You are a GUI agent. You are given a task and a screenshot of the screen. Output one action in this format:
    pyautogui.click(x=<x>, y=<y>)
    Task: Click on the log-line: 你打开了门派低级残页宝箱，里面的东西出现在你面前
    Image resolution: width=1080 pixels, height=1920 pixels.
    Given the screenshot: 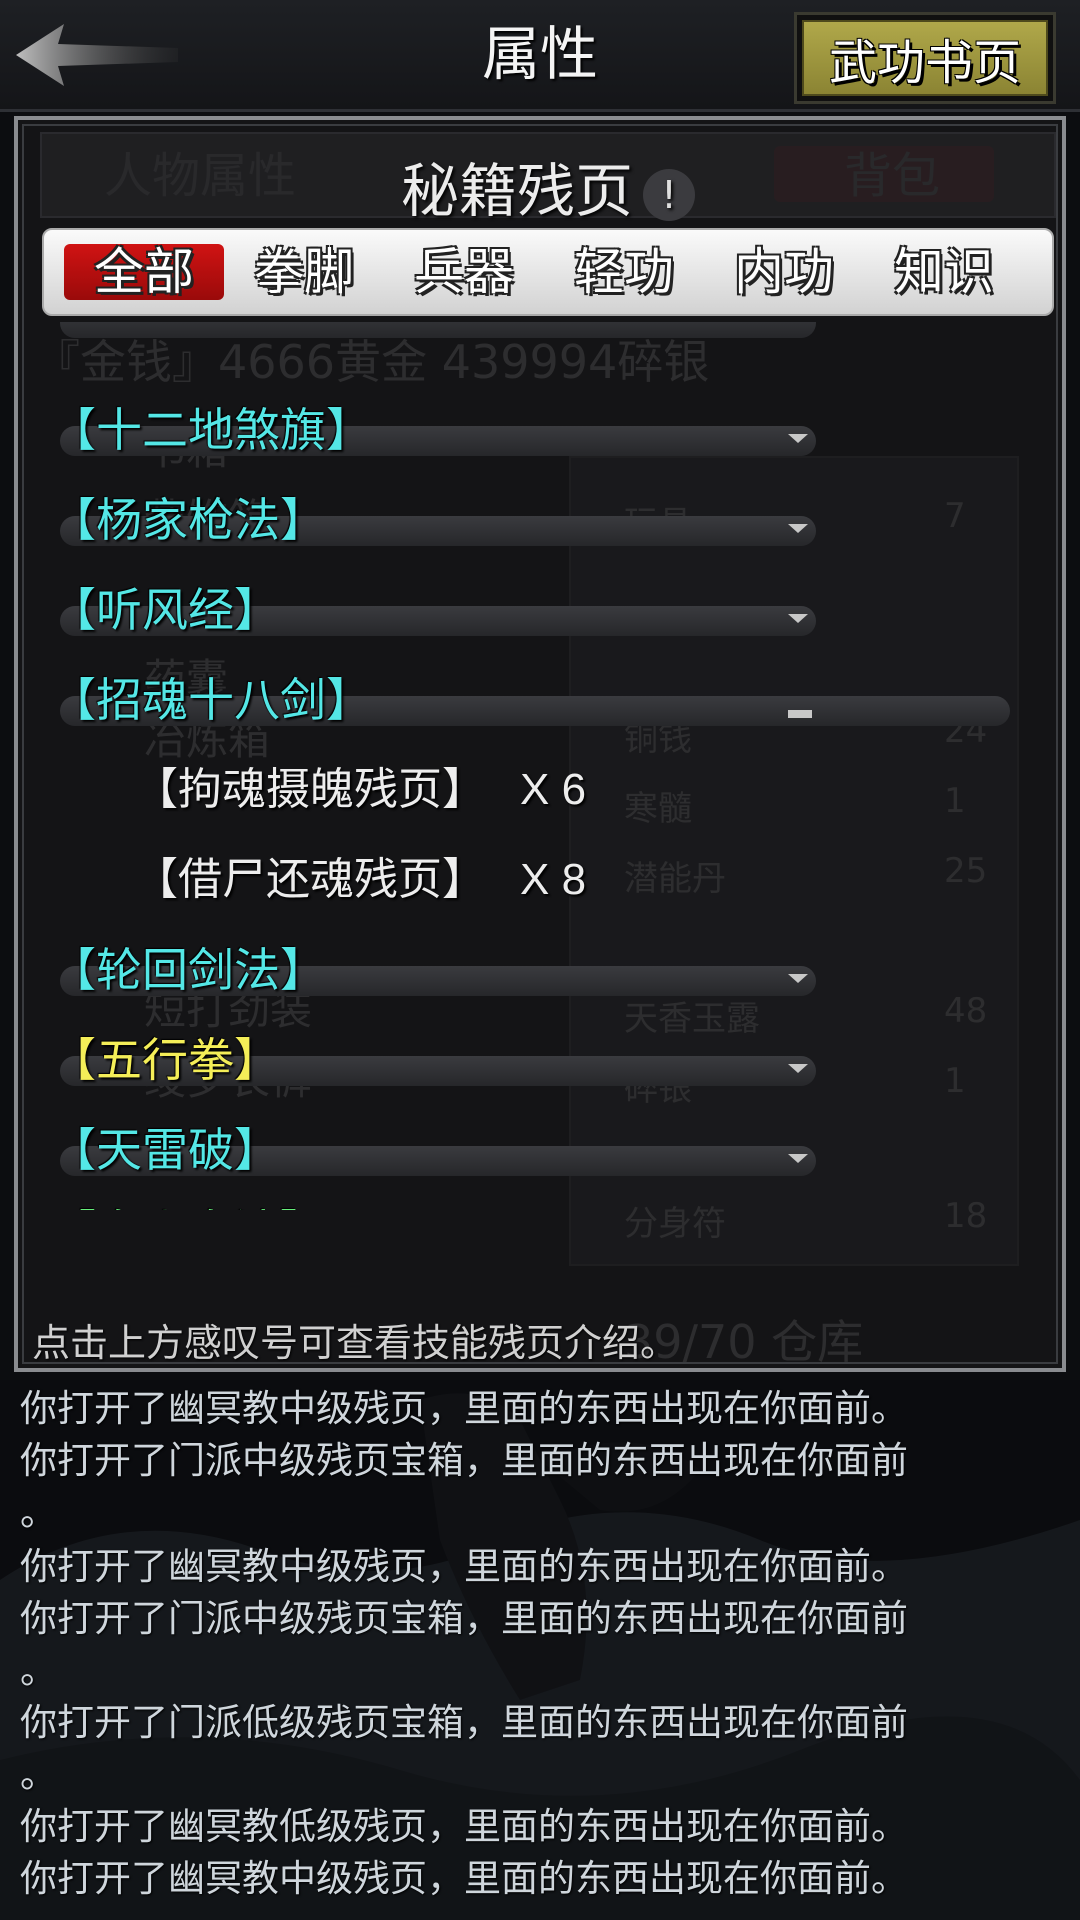 What is the action you would take?
    pyautogui.click(x=464, y=1722)
    